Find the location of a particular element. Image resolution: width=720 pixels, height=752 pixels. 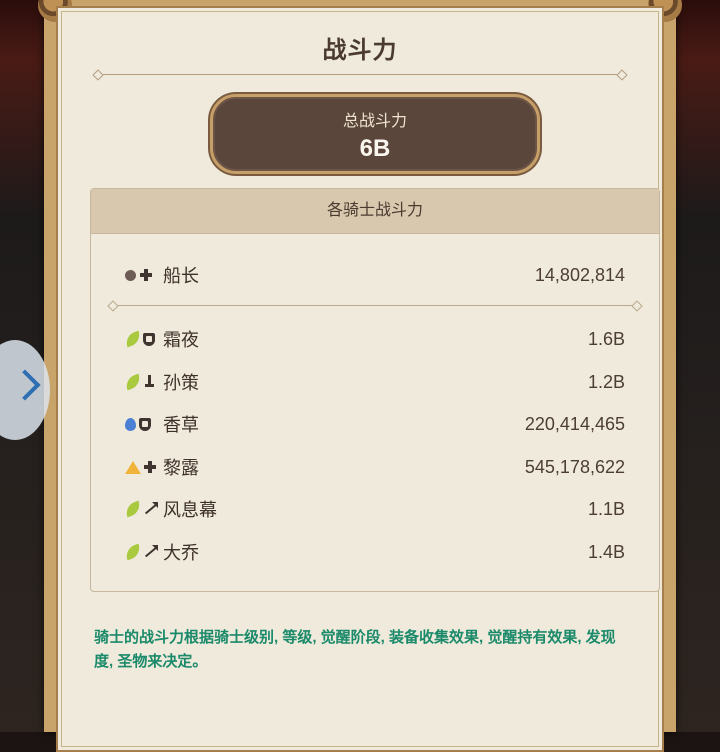

captain-power: 14,802,814 is located at coordinates (579, 274).